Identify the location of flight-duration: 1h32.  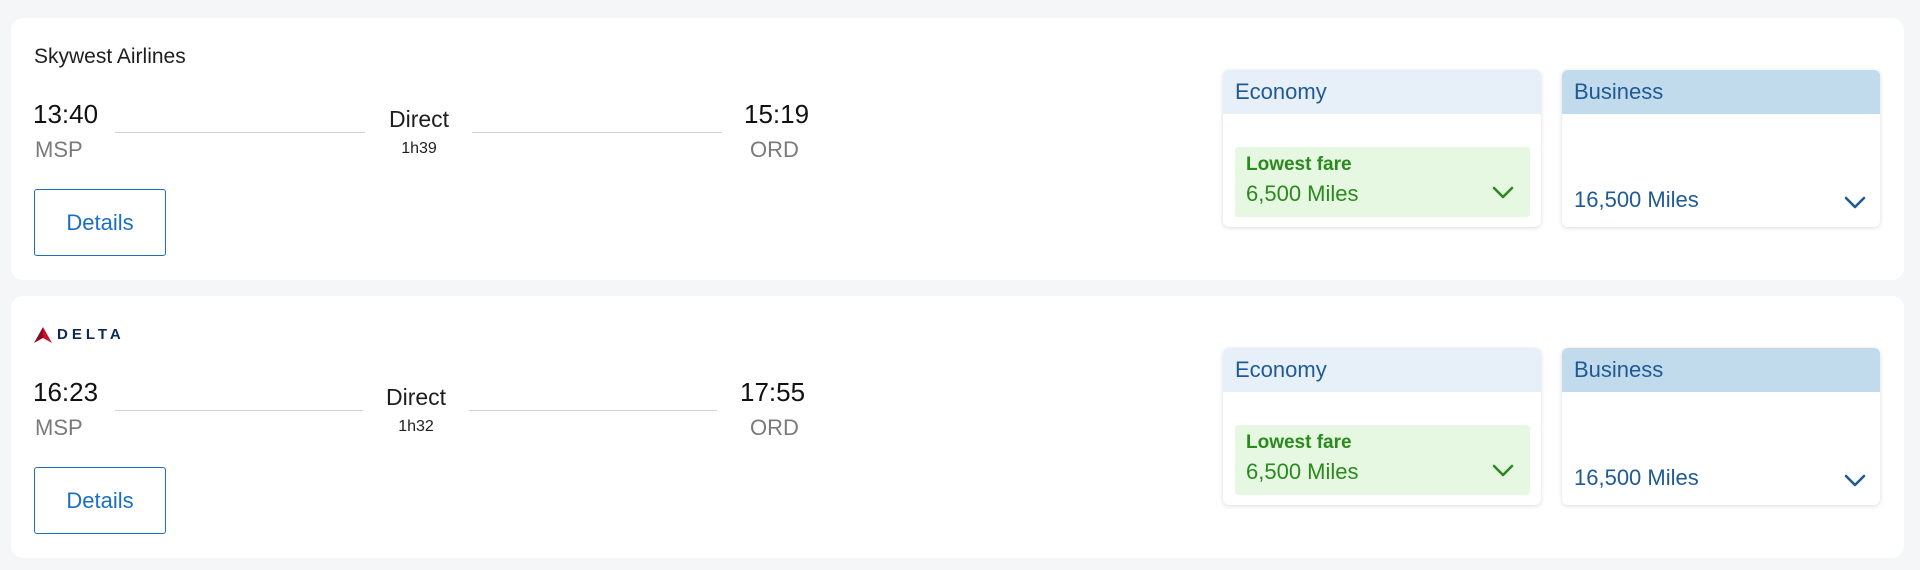
(416, 426).